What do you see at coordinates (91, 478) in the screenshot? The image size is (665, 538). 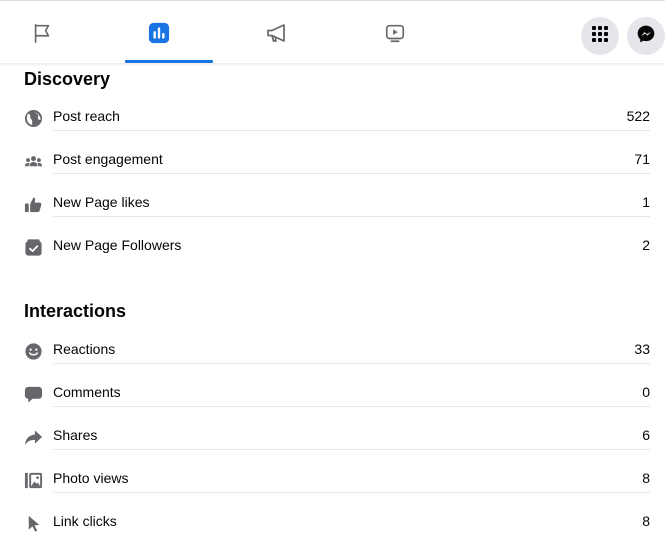 I see `row-label: Photo views` at bounding box center [91, 478].